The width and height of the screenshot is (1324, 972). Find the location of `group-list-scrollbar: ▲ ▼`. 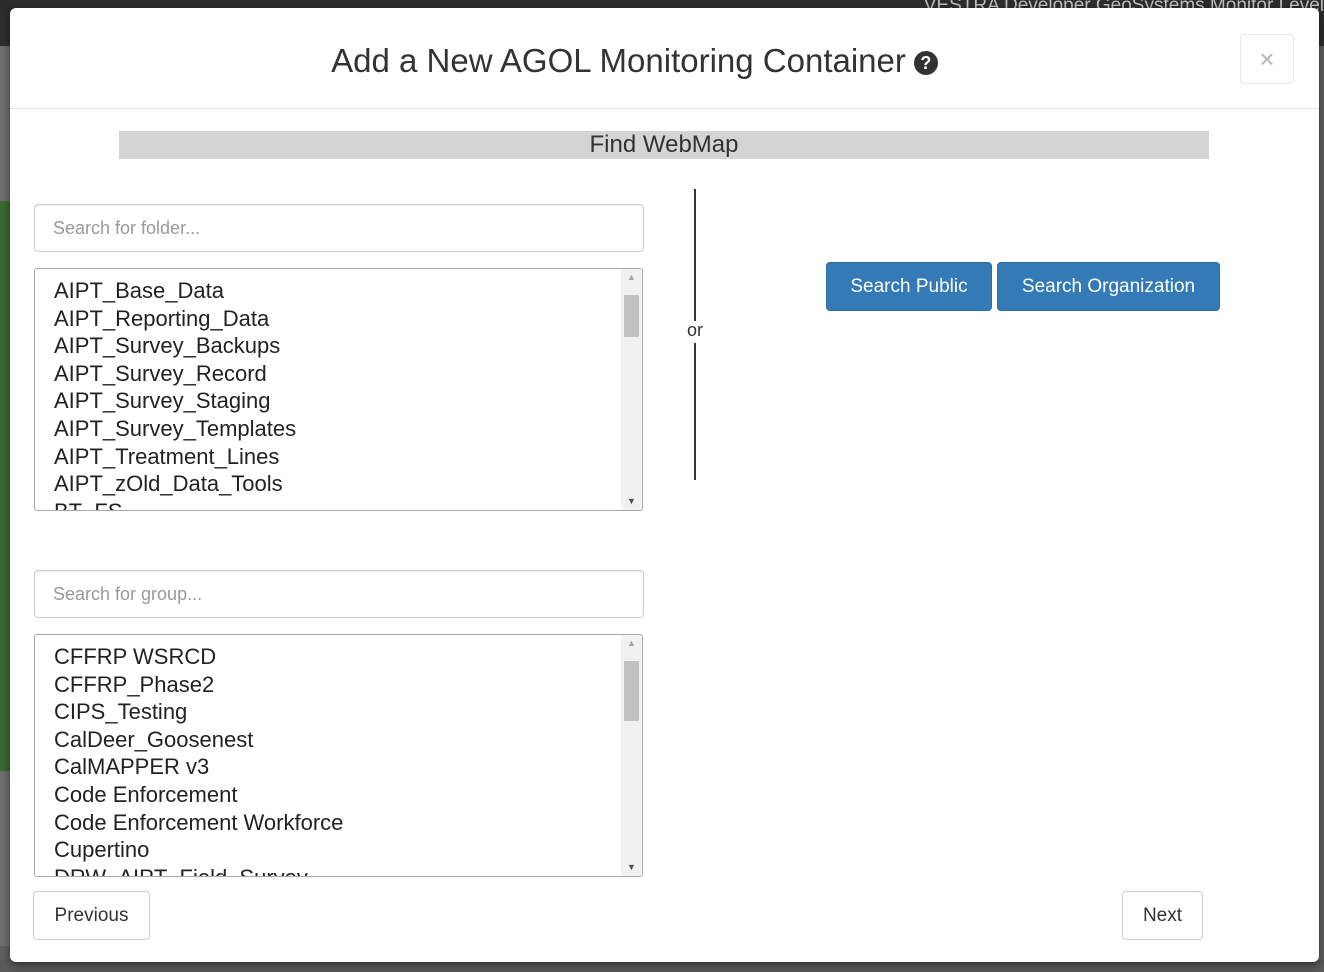

group-list-scrollbar: ▲ ▼ is located at coordinates (631, 755).